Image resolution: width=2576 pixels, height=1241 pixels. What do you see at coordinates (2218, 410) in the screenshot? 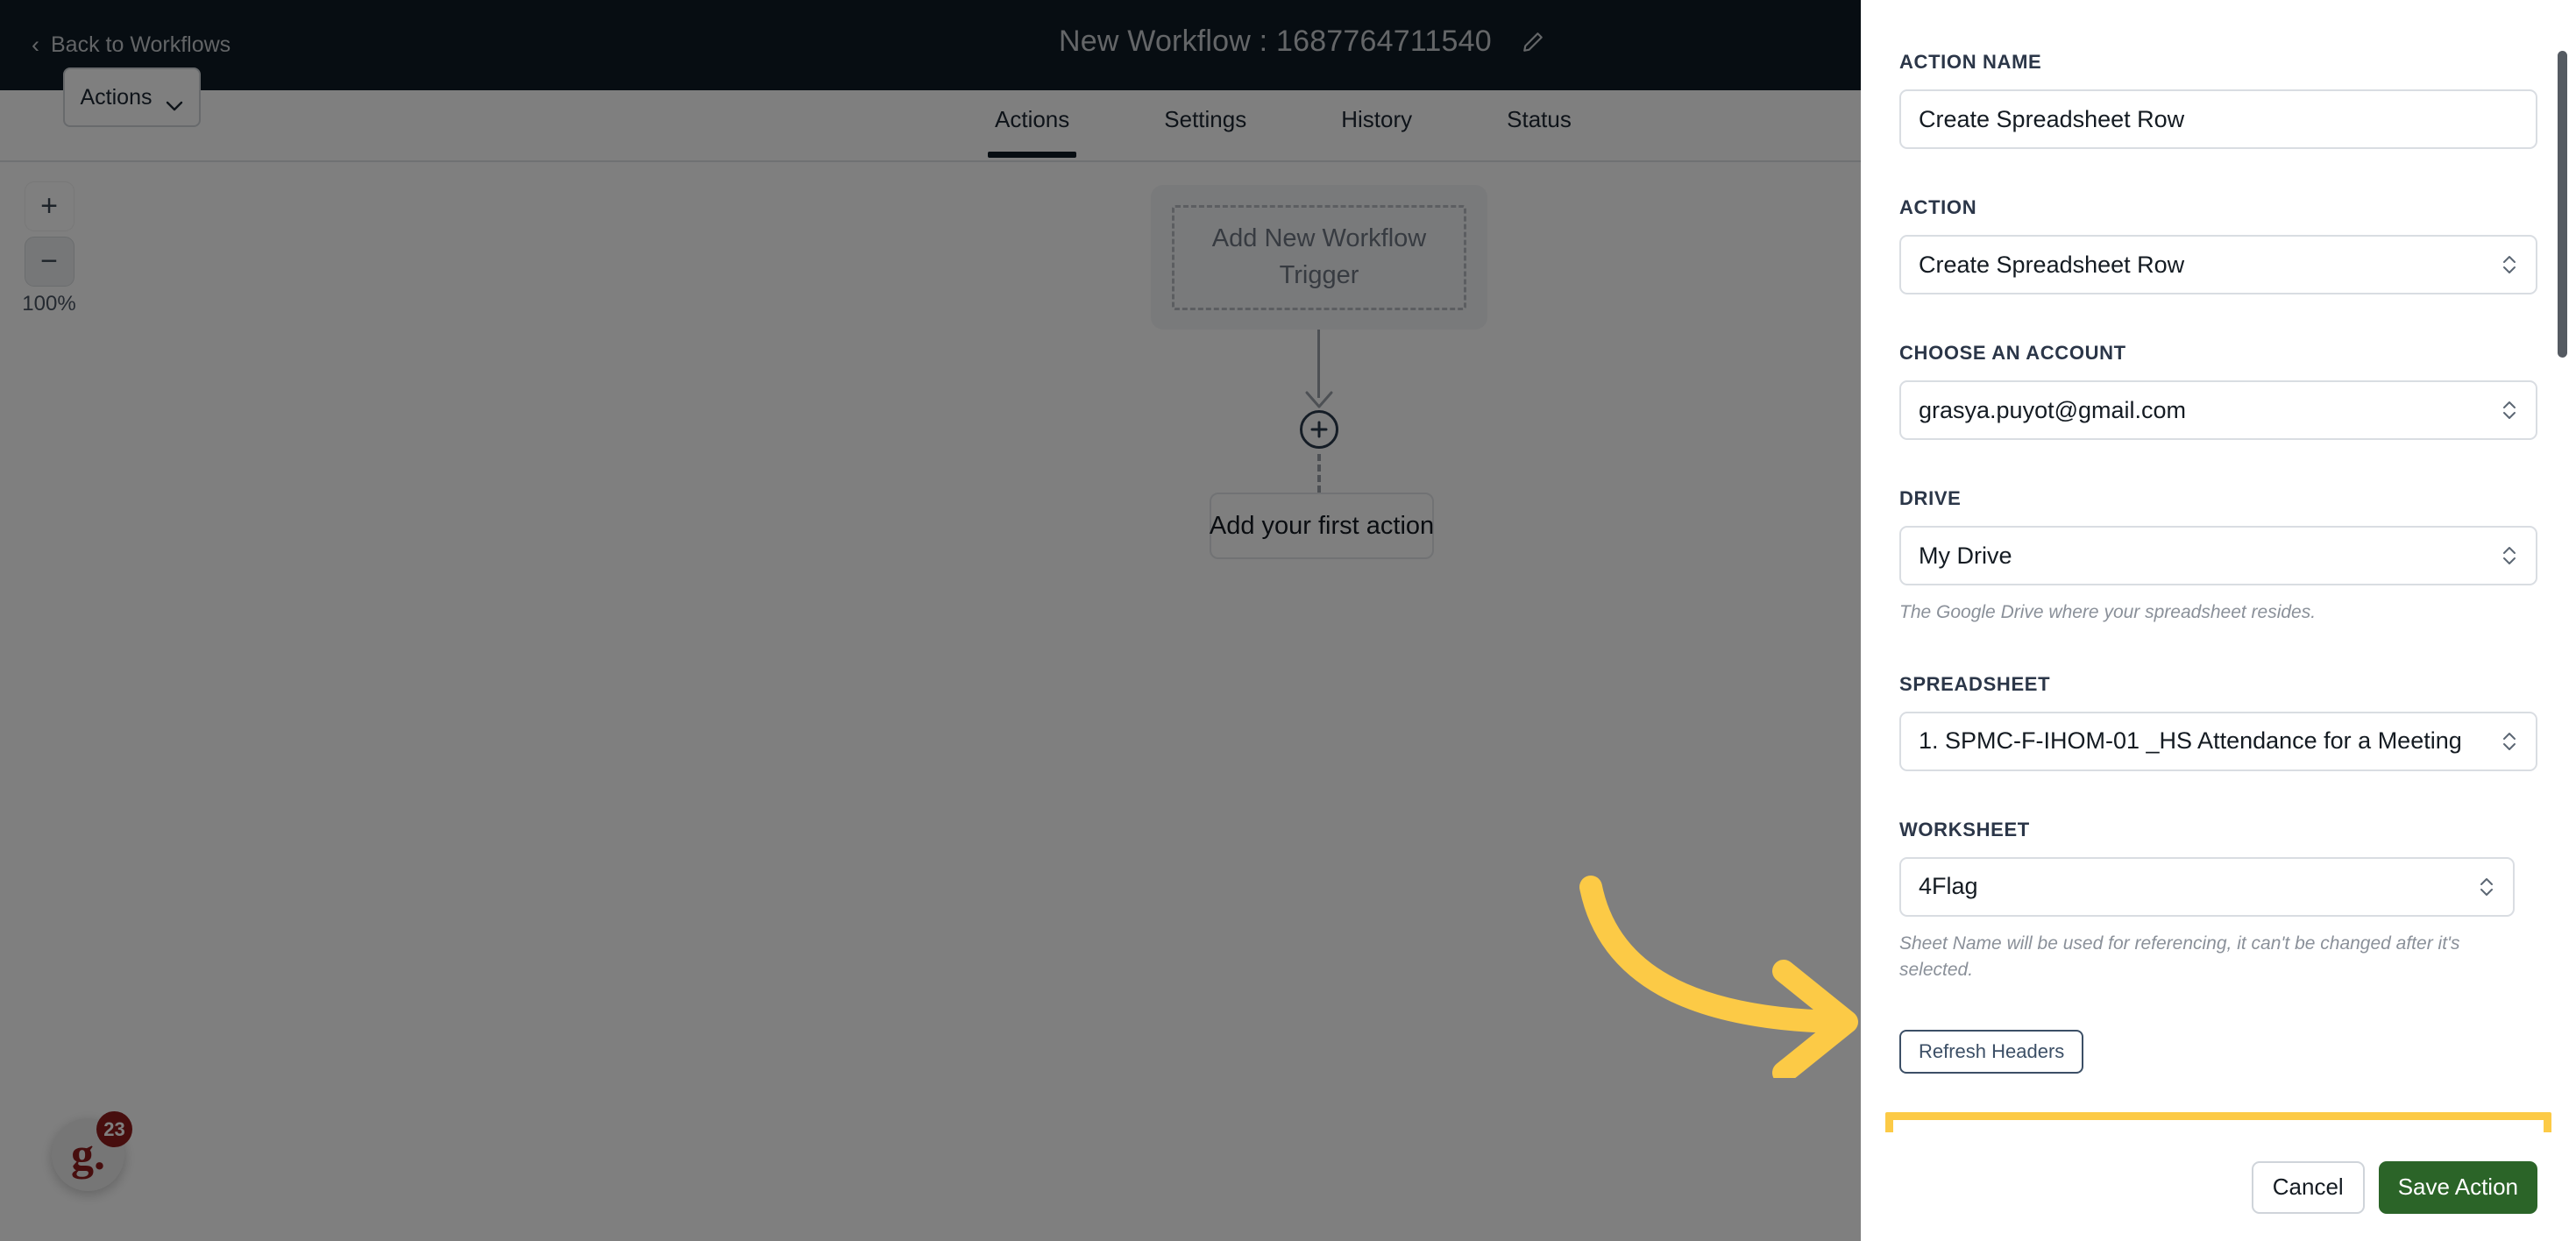
I see `account-select: grasya.puyot@gmail.com` at bounding box center [2218, 410].